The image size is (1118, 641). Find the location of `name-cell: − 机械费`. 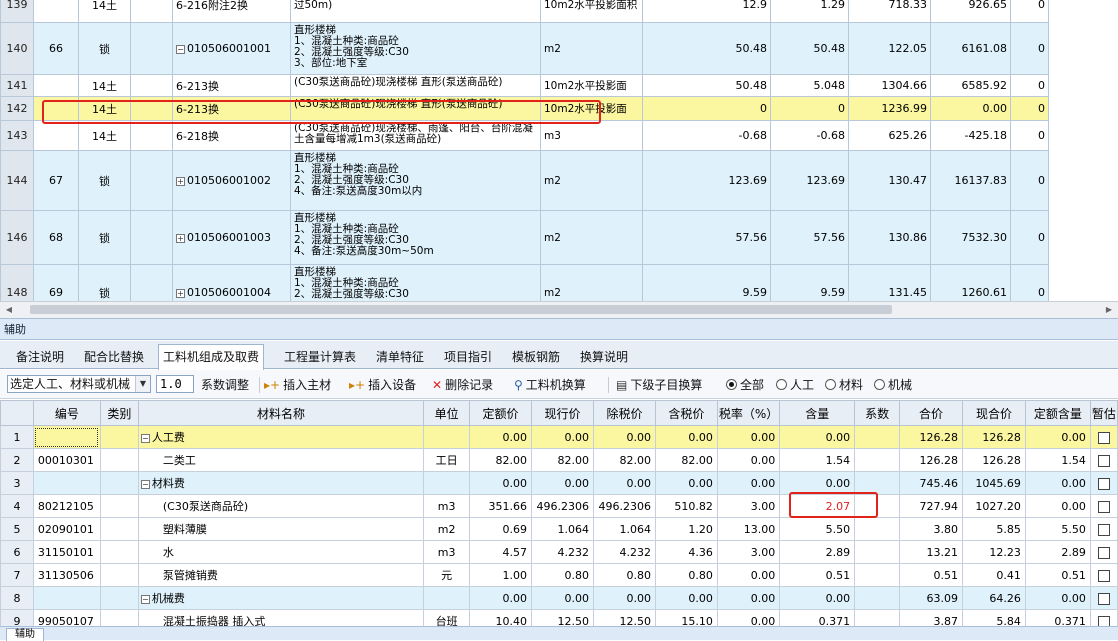

name-cell: − 机械费 is located at coordinates (281, 598).